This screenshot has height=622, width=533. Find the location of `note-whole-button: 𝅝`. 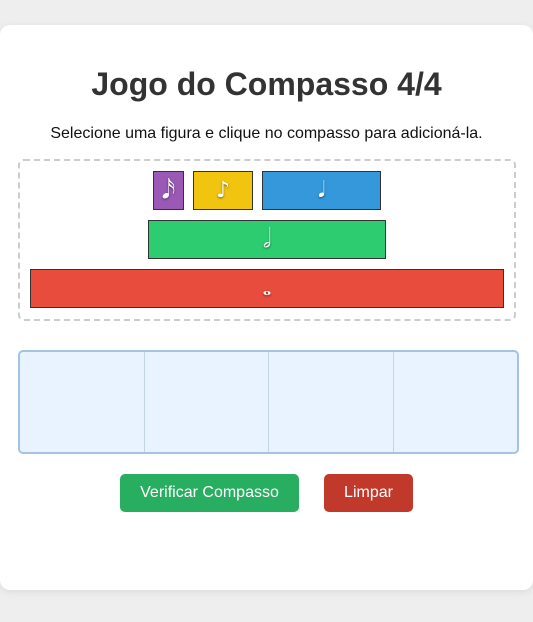

note-whole-button: 𝅝 is located at coordinates (267, 288).